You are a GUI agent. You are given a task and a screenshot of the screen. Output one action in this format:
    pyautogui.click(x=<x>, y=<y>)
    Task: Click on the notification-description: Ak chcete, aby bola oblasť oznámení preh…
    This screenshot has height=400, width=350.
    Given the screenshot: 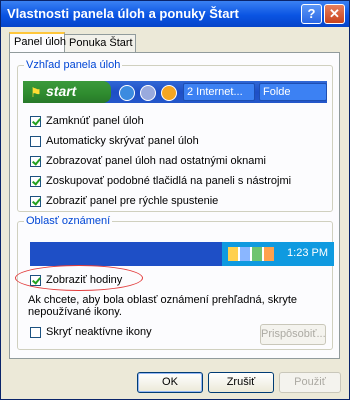 What is the action you would take?
    pyautogui.click(x=163, y=306)
    